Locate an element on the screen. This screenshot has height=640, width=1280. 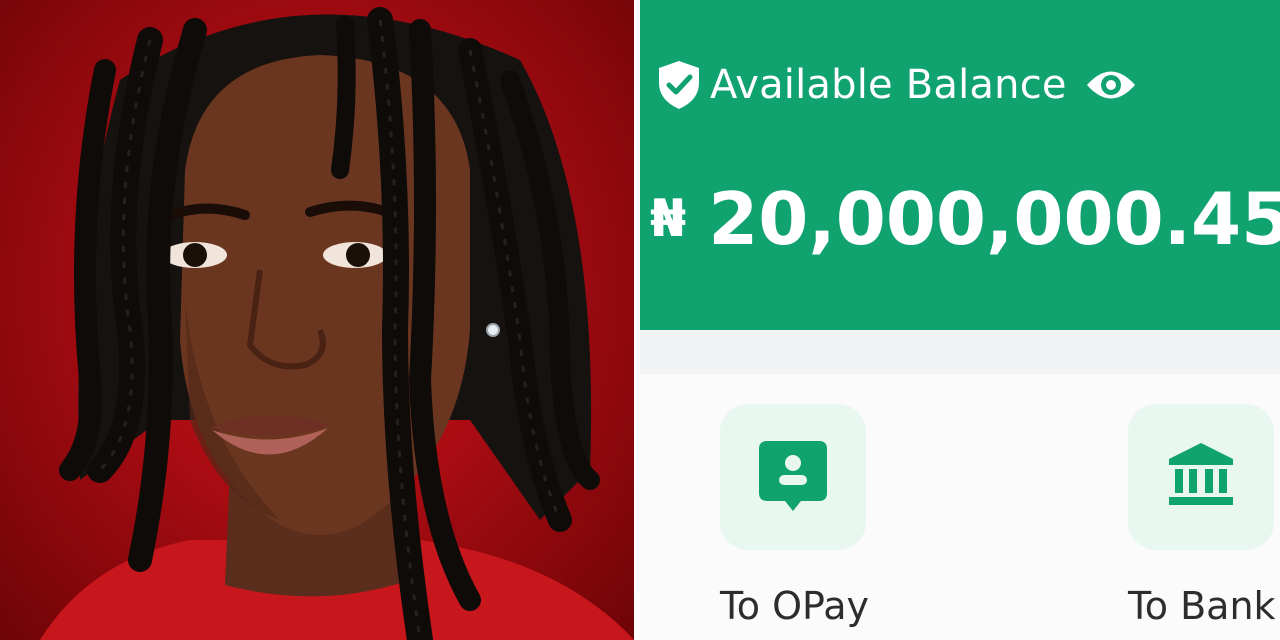
to-bank-button: To Bank is located at coordinates (1202, 516).